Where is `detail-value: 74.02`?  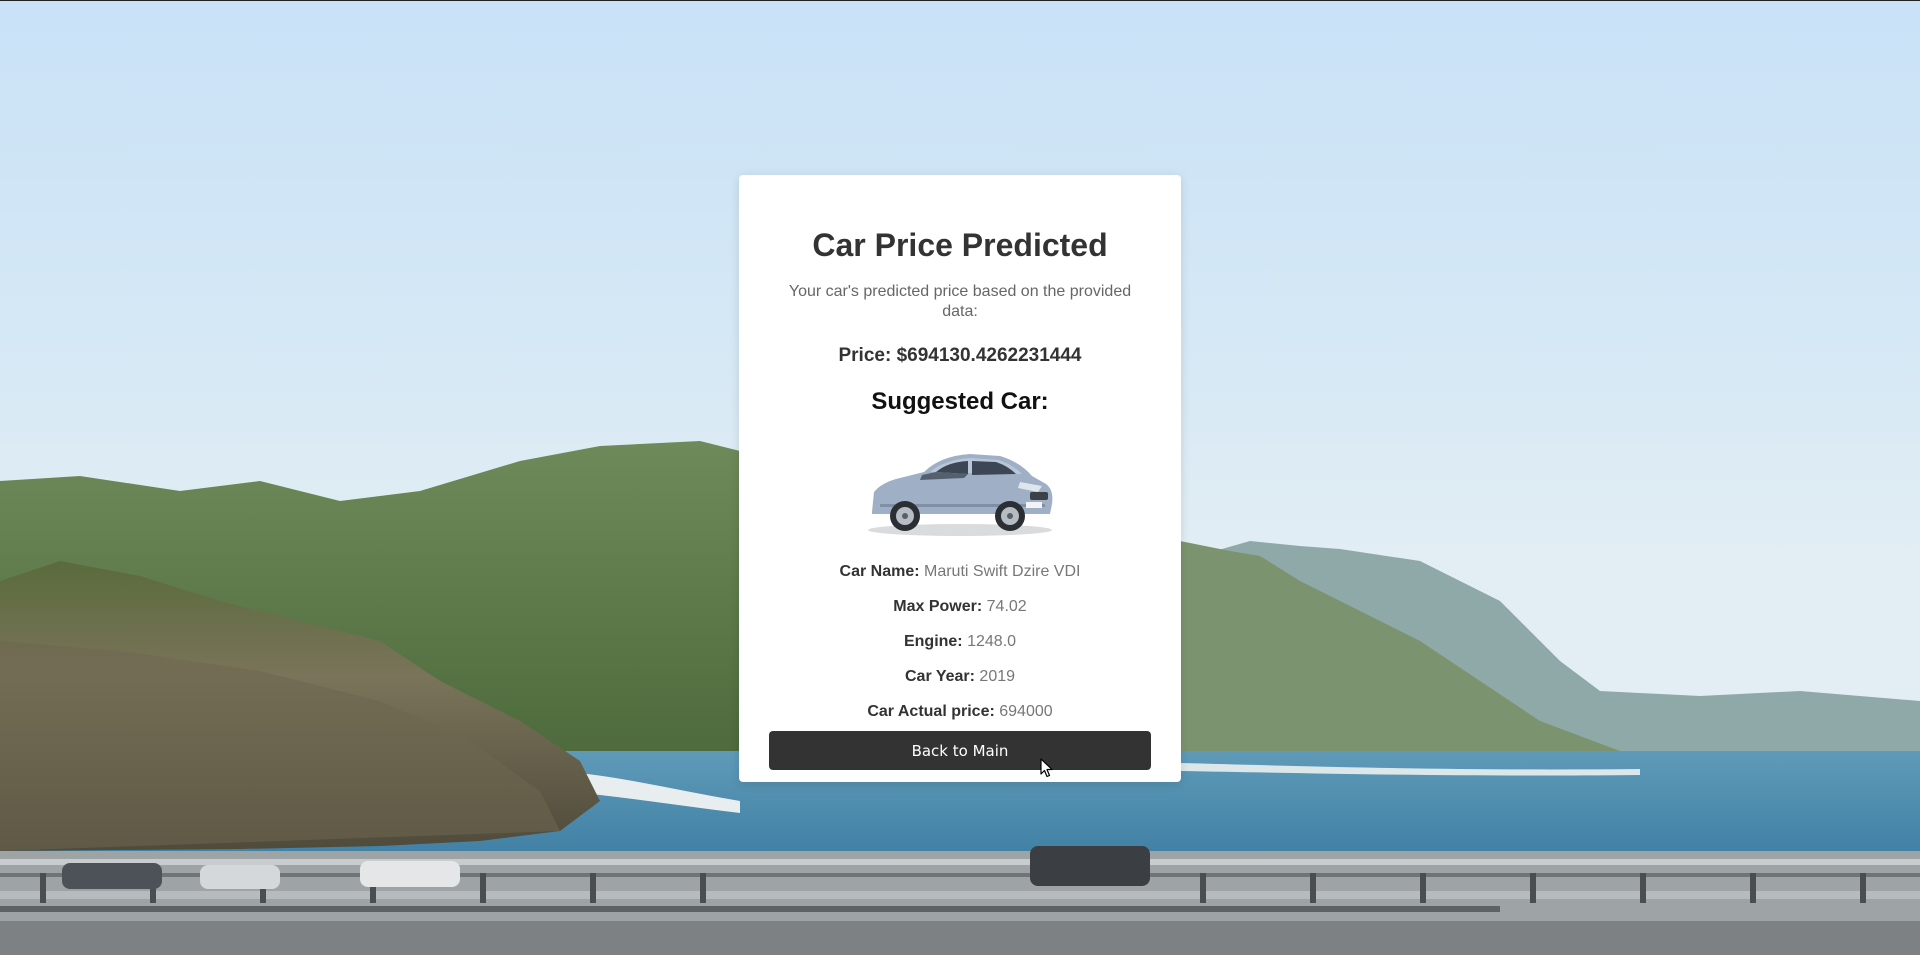 detail-value: 74.02 is located at coordinates (1006, 606).